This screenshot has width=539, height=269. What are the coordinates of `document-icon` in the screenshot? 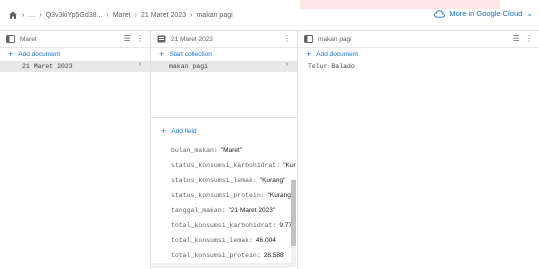 It's located at (161, 39).